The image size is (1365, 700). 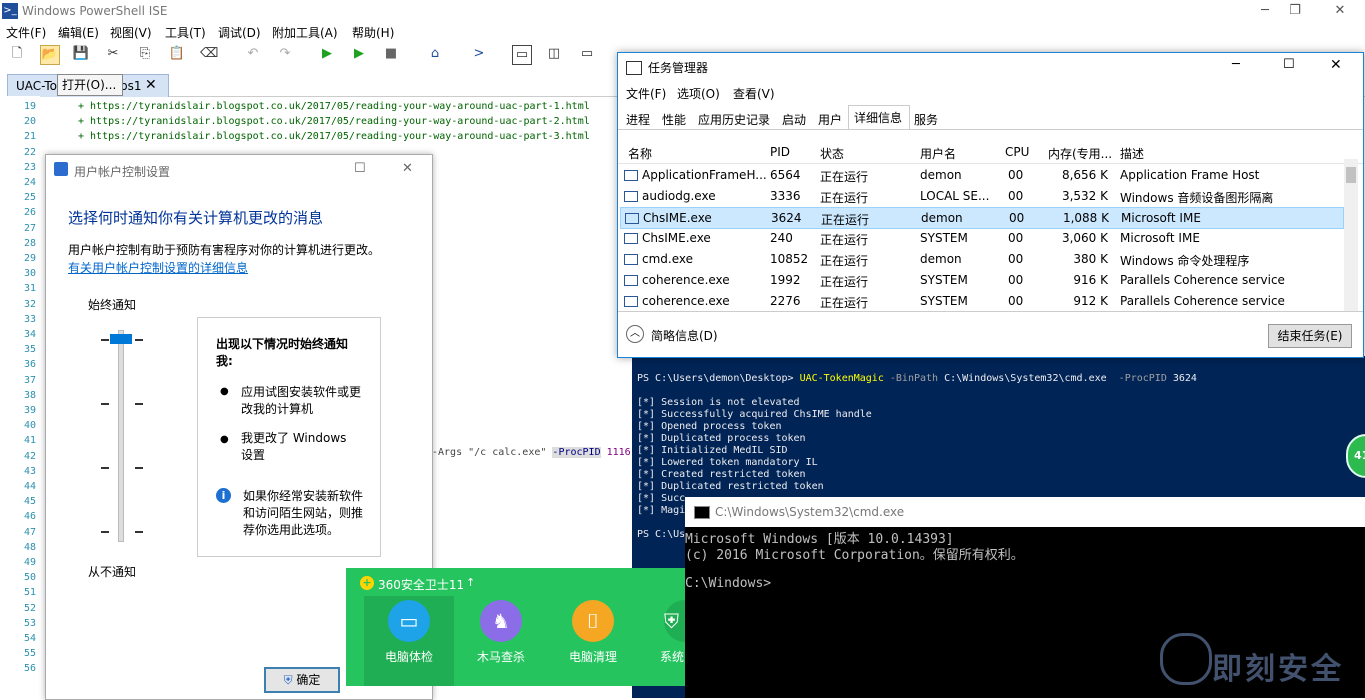 I want to click on clear-icon: ⌫, so click(x=209, y=54).